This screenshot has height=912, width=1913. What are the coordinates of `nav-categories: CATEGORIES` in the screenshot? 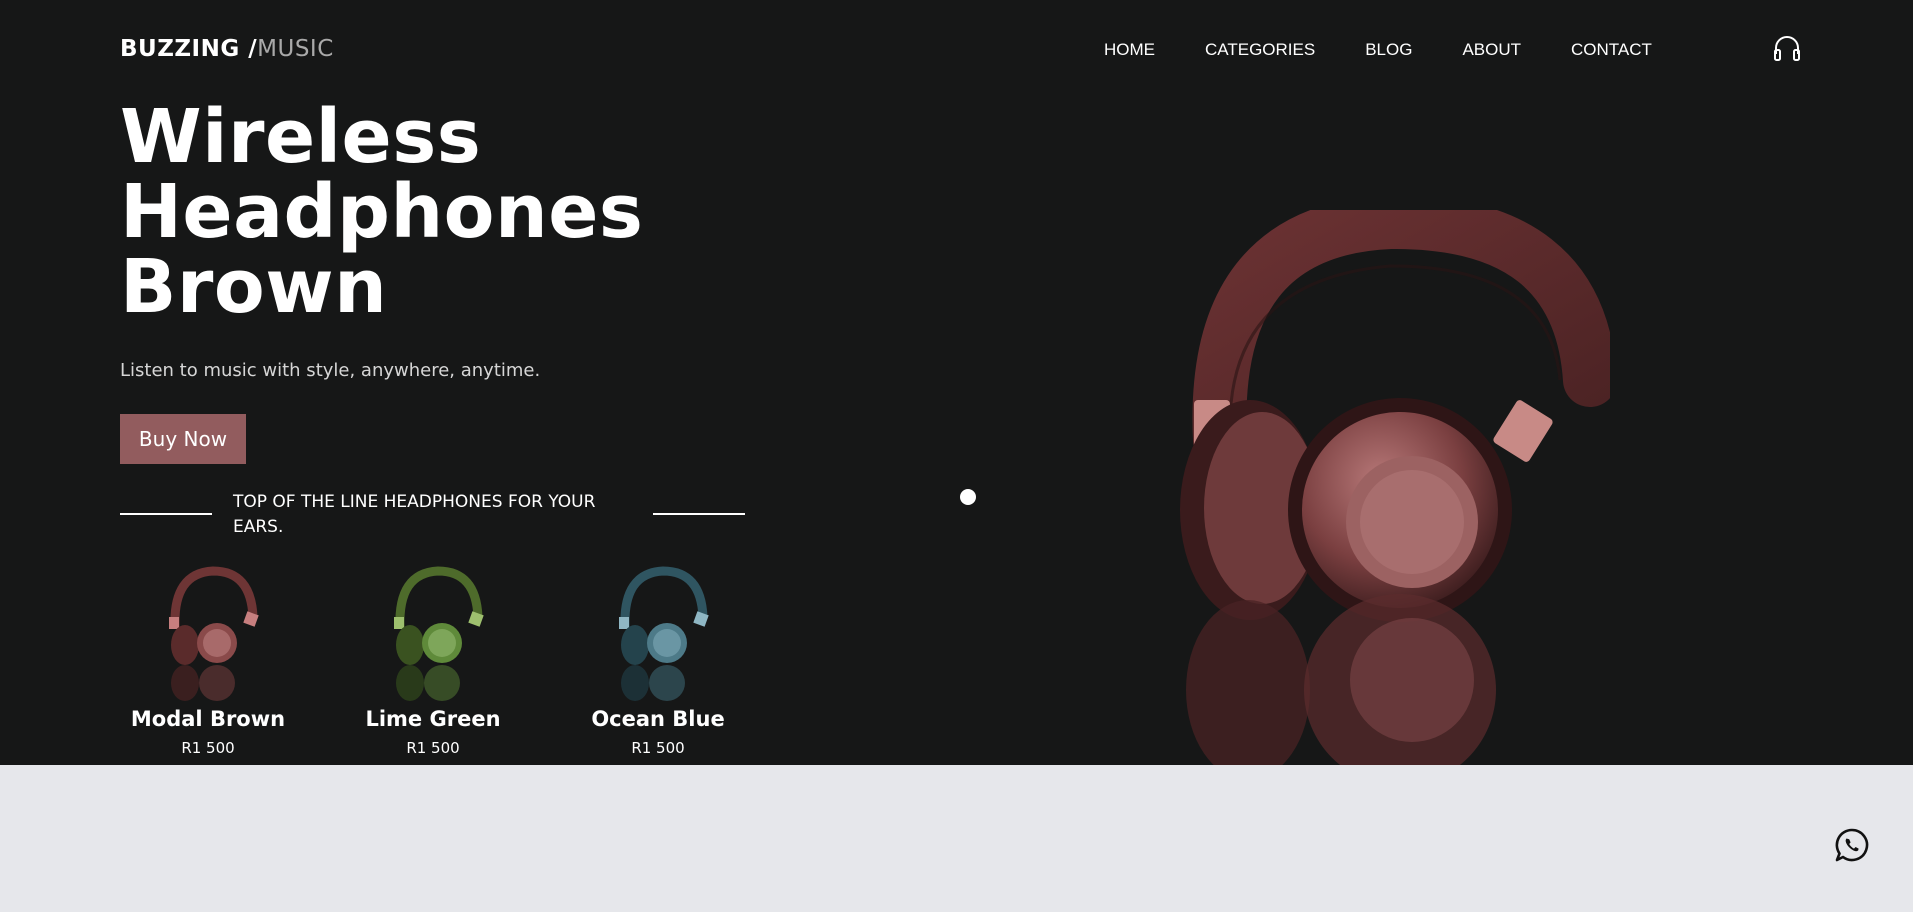 It's located at (1260, 50).